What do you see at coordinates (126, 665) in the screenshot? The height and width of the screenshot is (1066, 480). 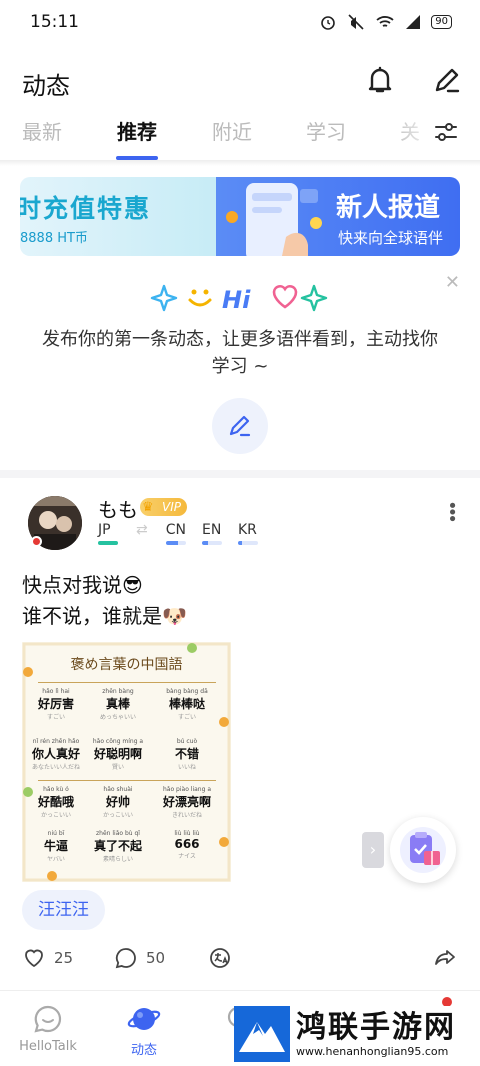 I see `image-title: 褒め言葉の中国語` at bounding box center [126, 665].